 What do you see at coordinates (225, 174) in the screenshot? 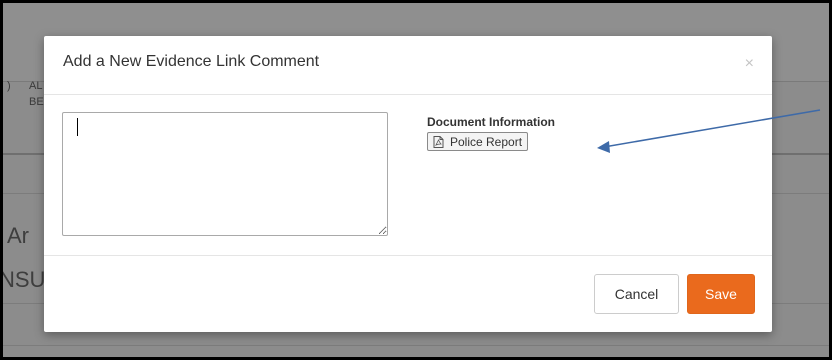
I see `comment-textarea` at bounding box center [225, 174].